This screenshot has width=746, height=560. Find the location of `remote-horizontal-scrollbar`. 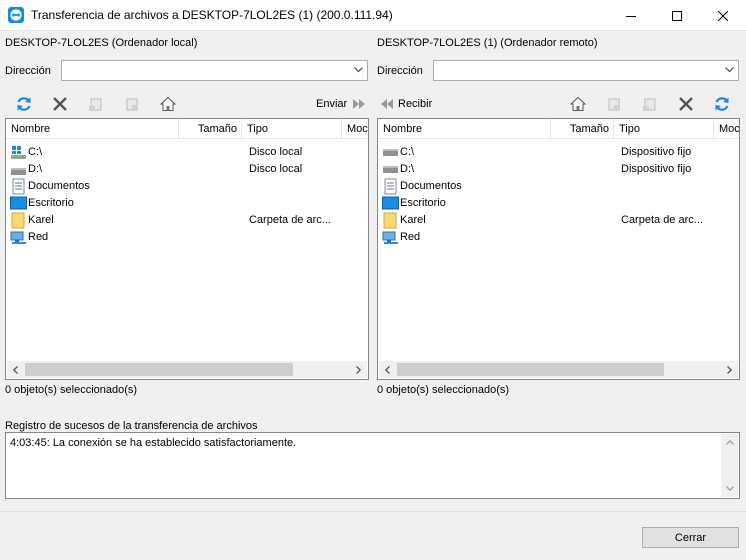

remote-horizontal-scrollbar is located at coordinates (558, 369).